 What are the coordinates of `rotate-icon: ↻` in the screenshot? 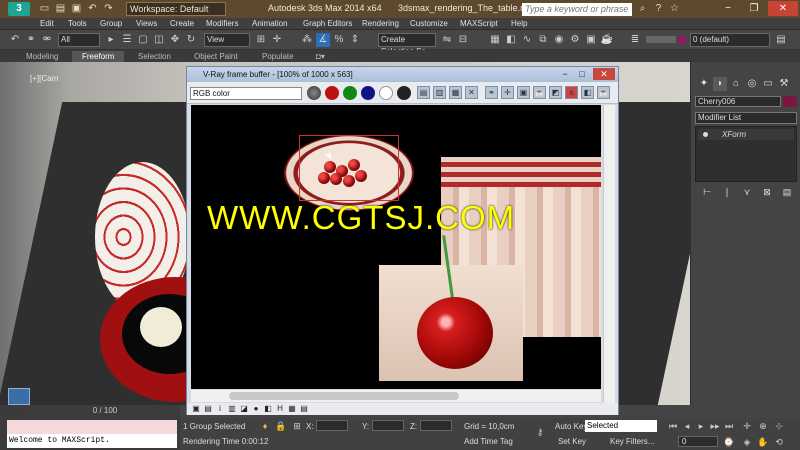 It's located at (191, 40).